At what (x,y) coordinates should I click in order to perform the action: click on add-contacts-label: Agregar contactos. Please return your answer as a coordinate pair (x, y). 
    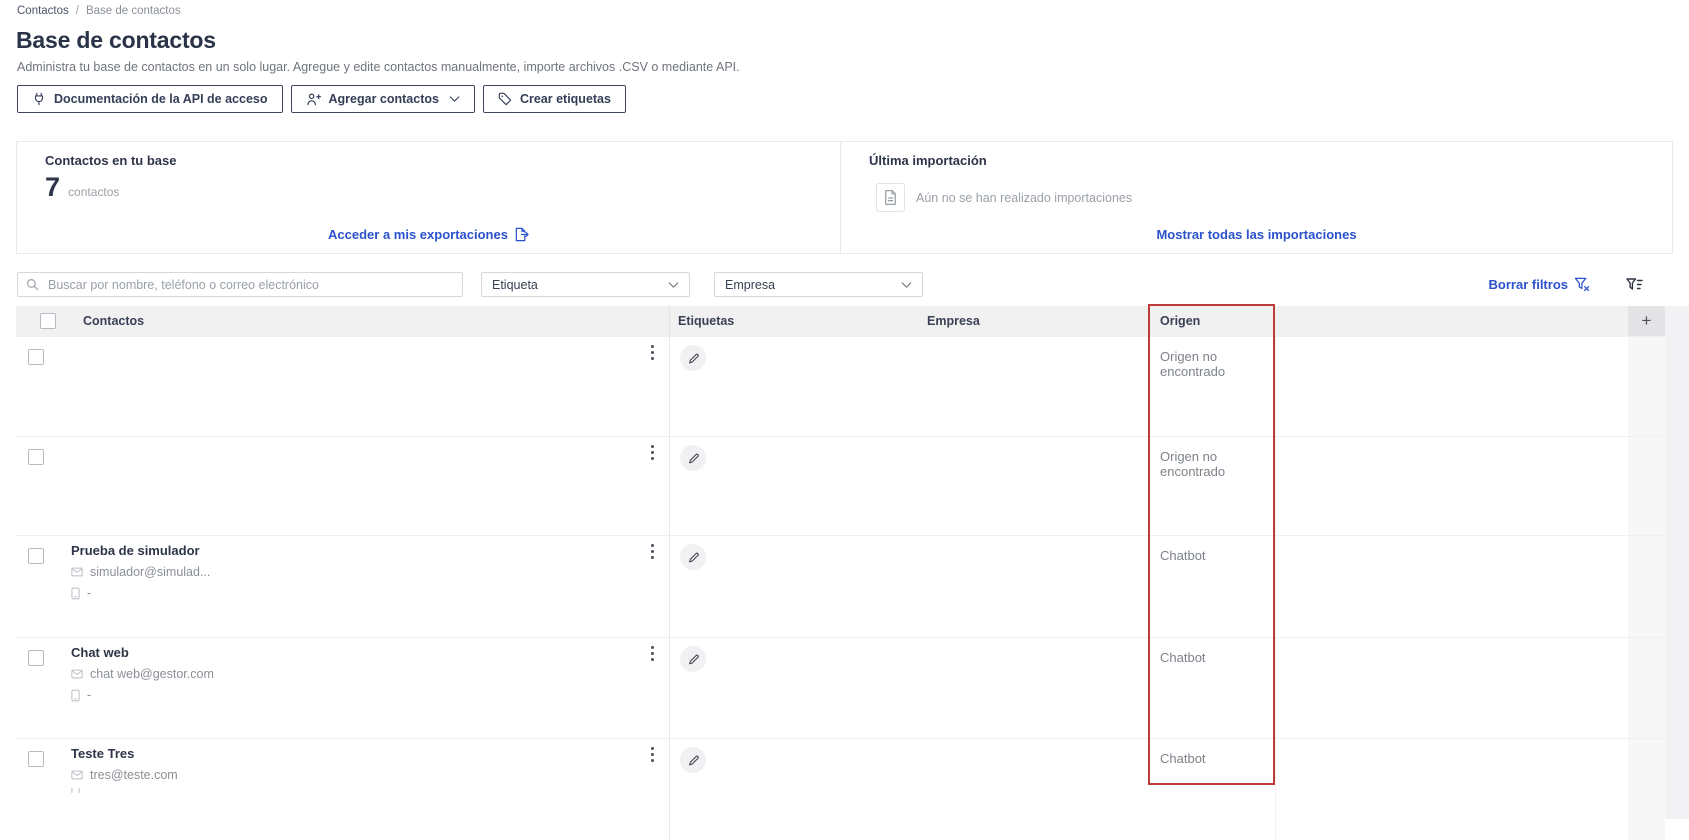
    Looking at the image, I should click on (383, 99).